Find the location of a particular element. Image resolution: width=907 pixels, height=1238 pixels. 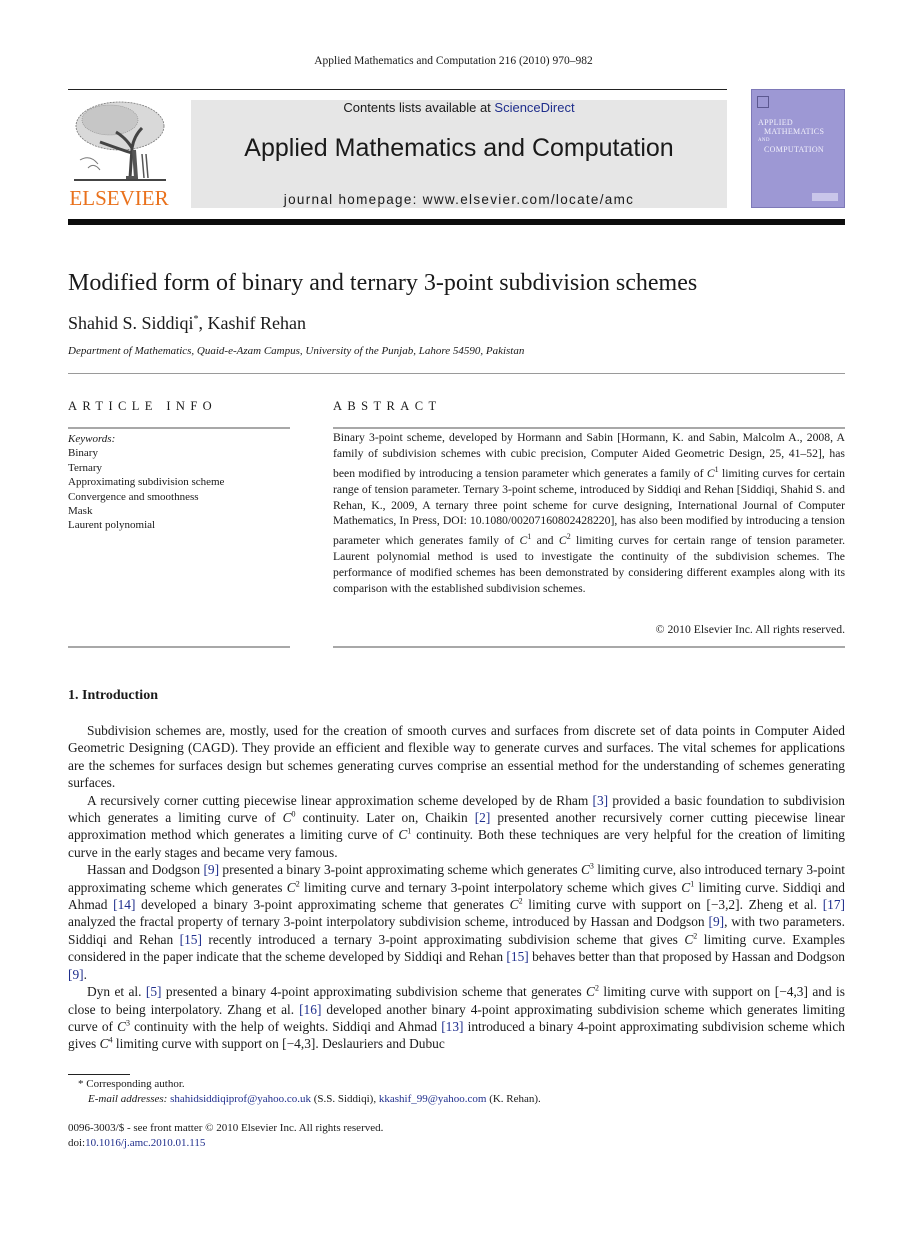

author-name: Kashif Rehan is located at coordinates (257, 323).